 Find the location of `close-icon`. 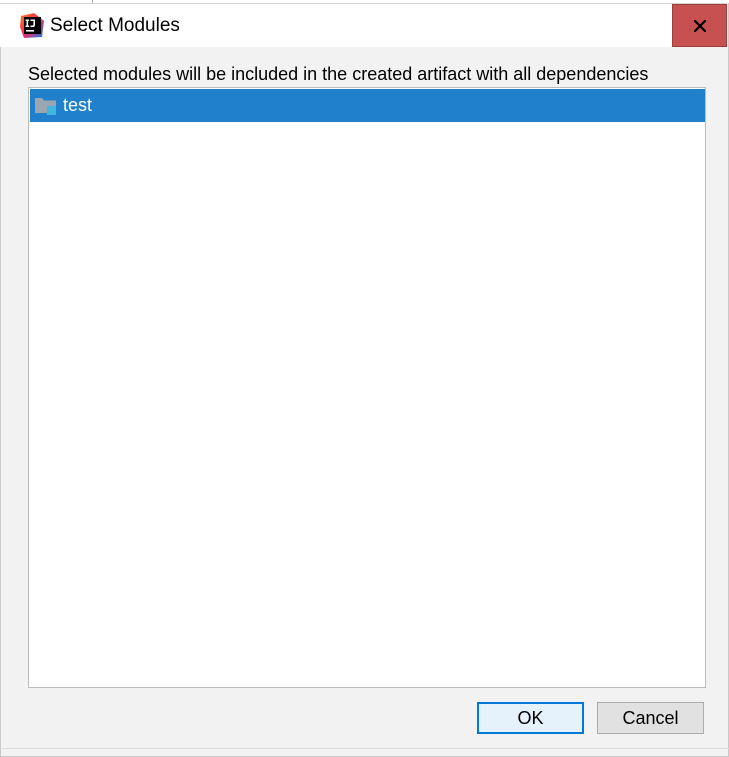

close-icon is located at coordinates (699, 25).